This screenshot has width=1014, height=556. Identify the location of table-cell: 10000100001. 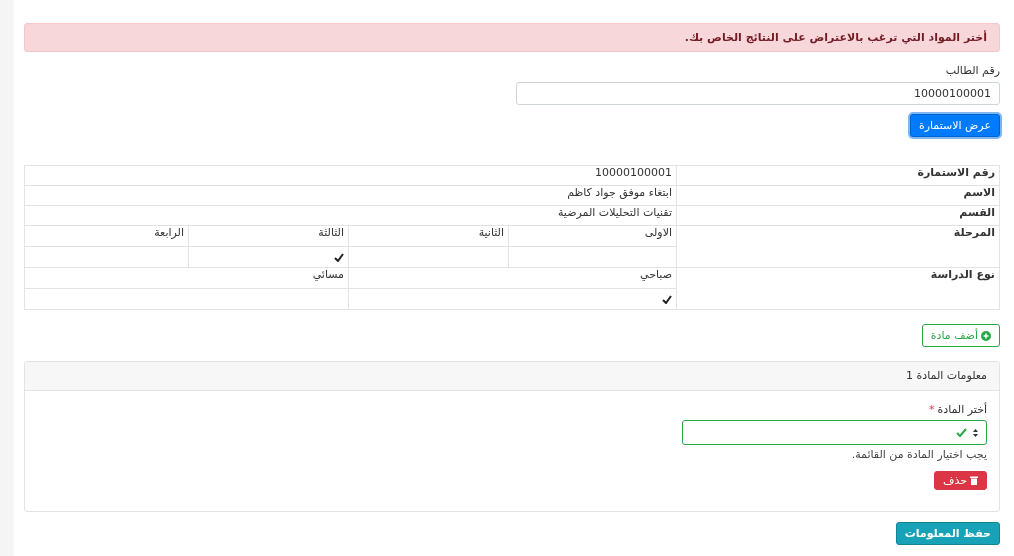
(350, 175).